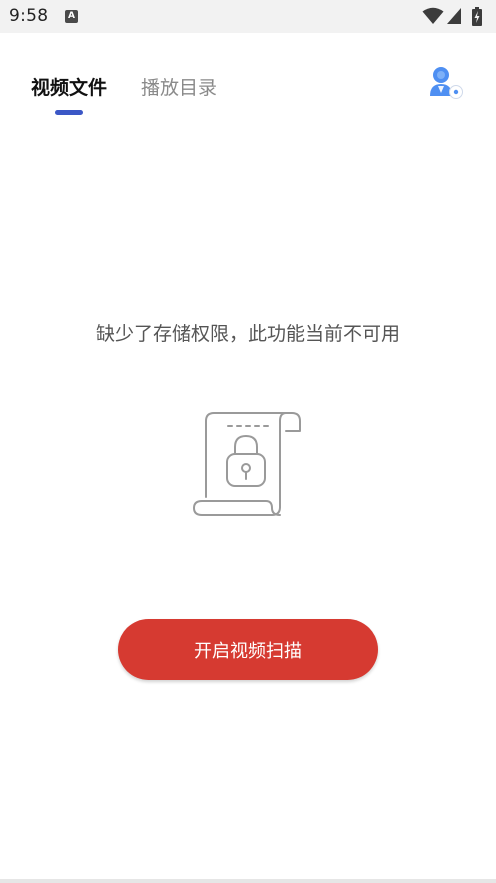  Describe the element at coordinates (248, 16) in the screenshot. I see `status-bar: 9:58 A` at that location.